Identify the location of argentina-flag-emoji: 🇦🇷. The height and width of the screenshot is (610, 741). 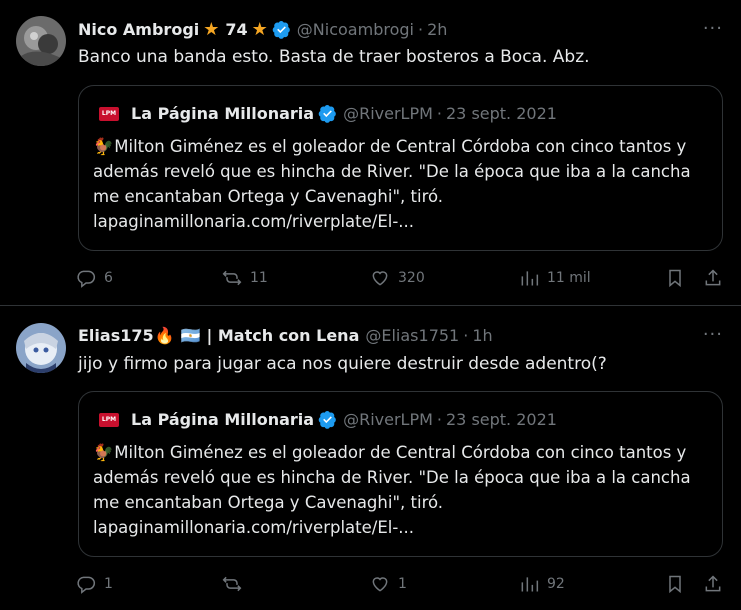
(190, 335).